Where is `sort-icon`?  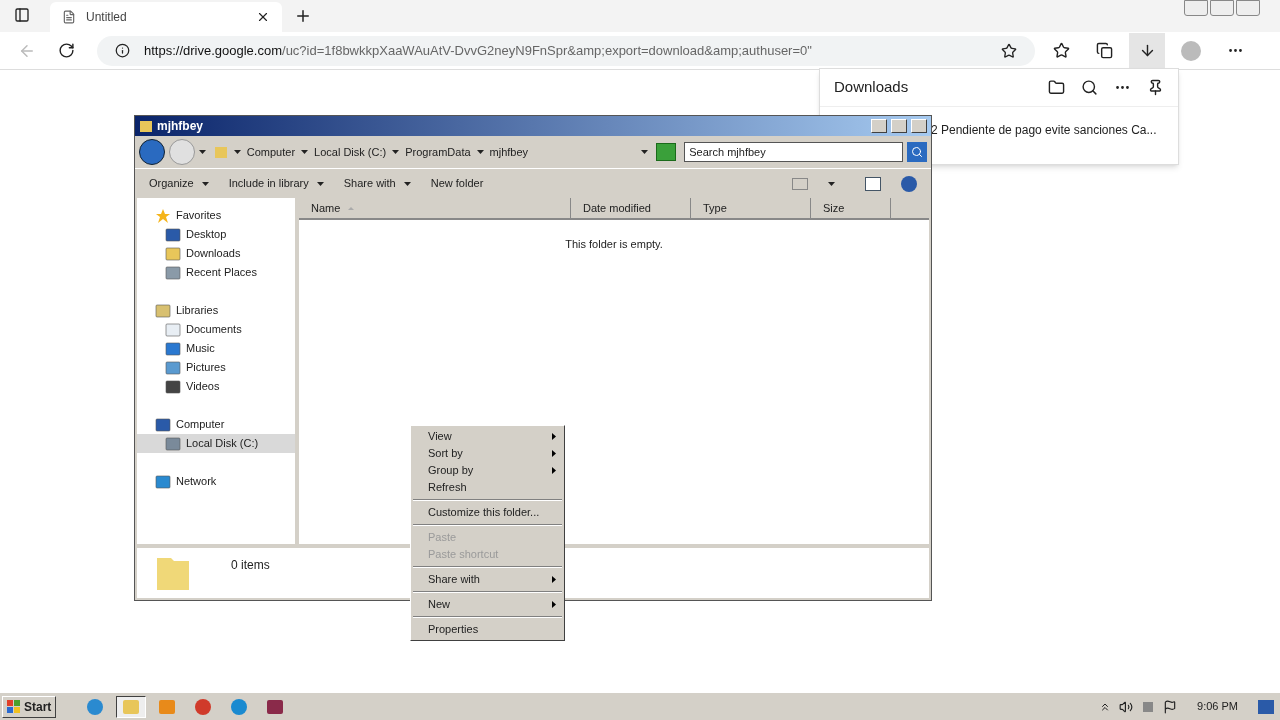
sort-icon is located at coordinates (351, 208).